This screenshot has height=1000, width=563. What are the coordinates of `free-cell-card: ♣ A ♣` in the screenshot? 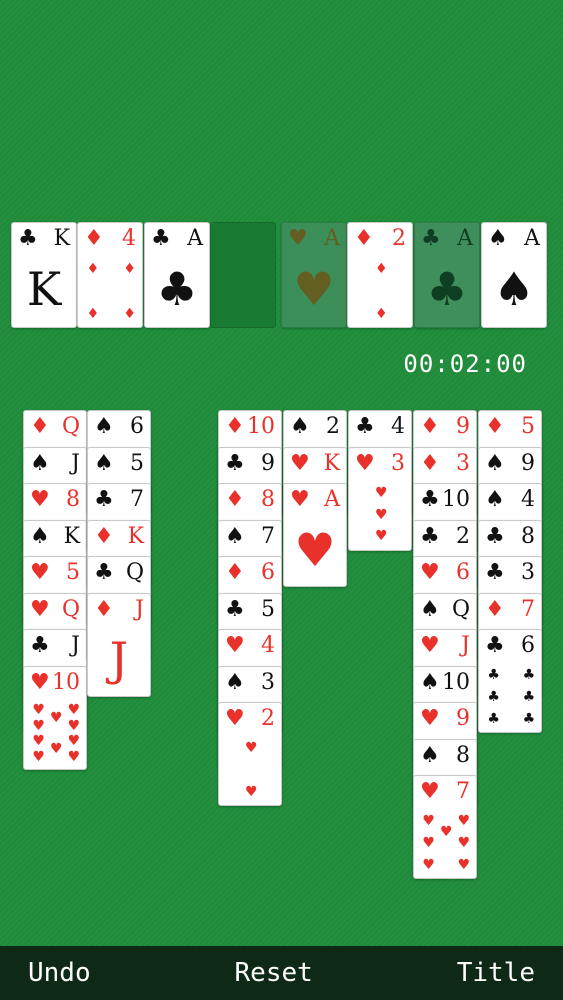 It's located at (177, 275).